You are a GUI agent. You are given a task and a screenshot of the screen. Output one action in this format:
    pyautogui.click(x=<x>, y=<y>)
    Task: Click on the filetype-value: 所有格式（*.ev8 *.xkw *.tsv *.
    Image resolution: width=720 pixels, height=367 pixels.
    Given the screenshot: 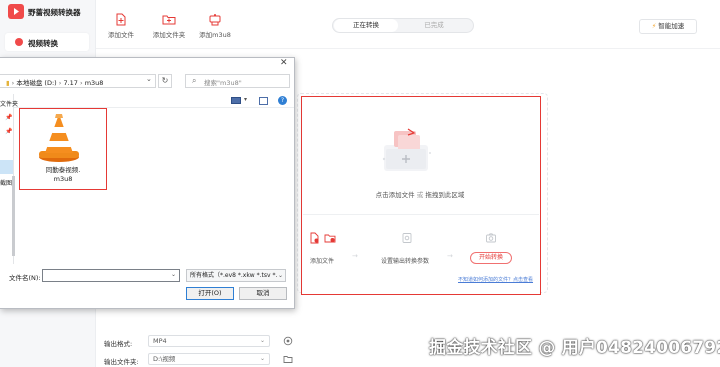 What is the action you would take?
    pyautogui.click(x=234, y=275)
    